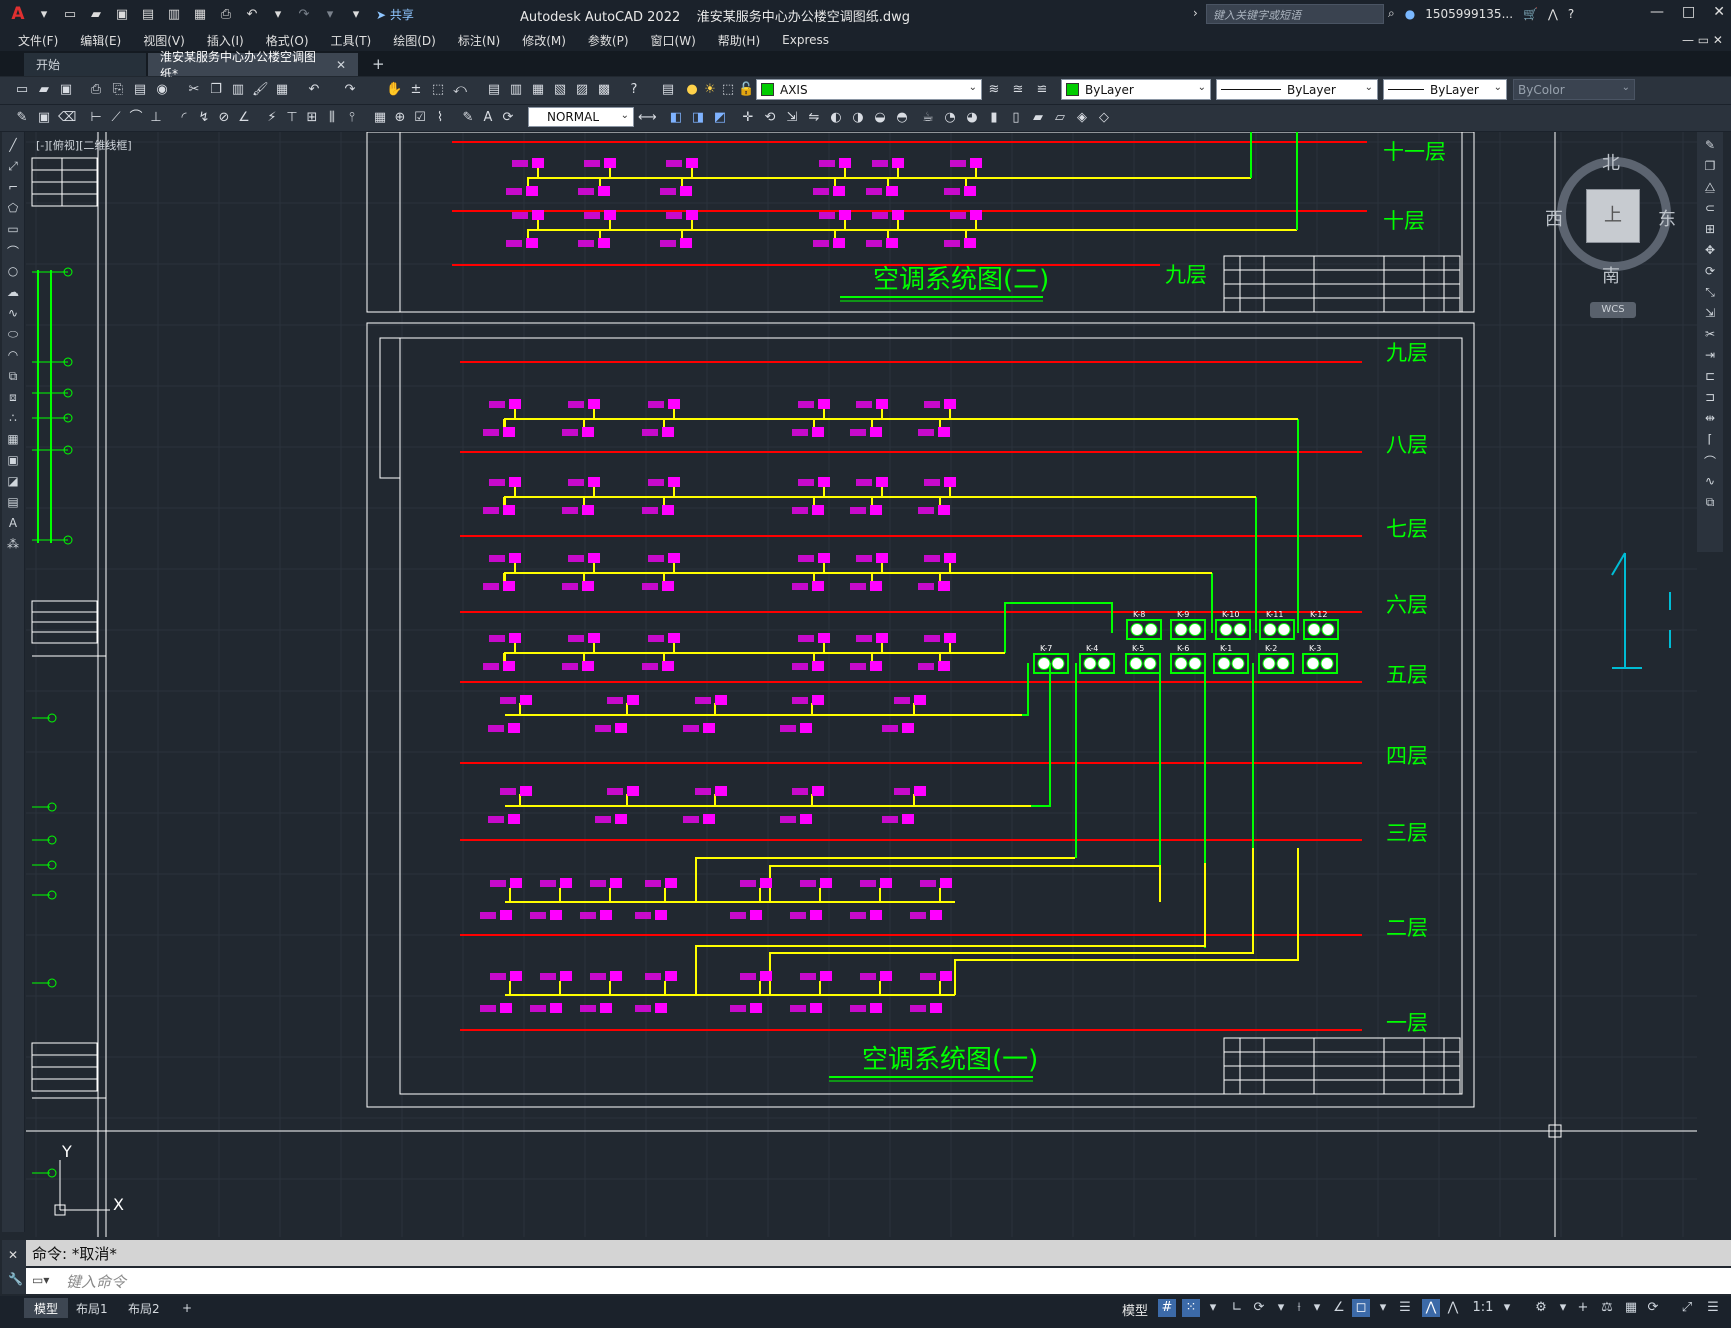 This screenshot has height=1328, width=1731. Describe the element at coordinates (1391, 13) in the screenshot. I see `search-icon: ⌕` at that location.